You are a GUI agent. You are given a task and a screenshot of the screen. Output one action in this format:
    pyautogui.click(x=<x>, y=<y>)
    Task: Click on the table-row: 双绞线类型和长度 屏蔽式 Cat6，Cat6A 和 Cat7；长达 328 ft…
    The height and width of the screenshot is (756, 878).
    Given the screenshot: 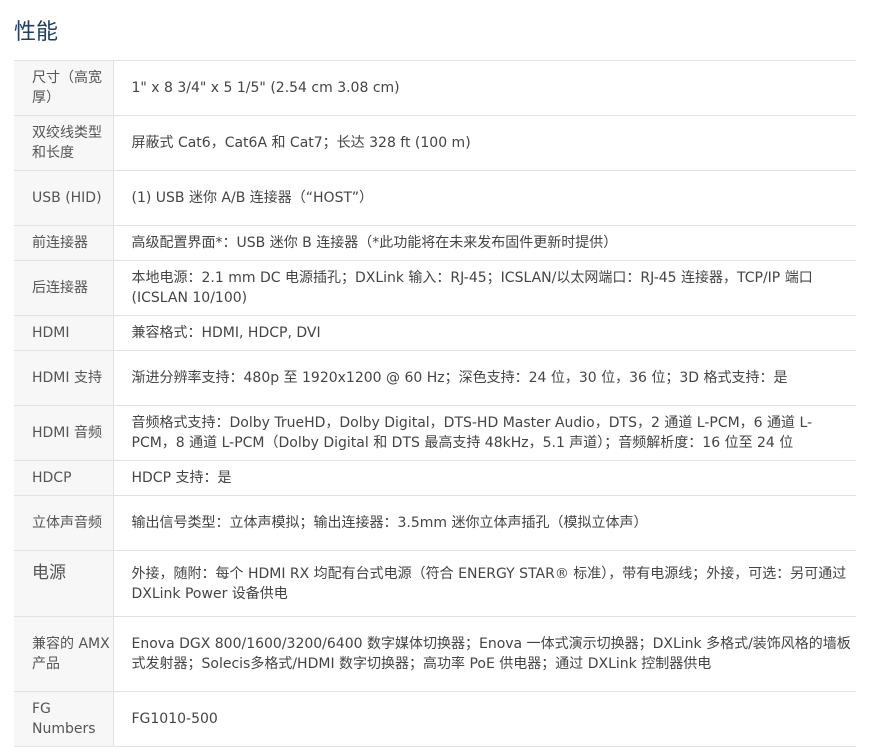 What is the action you would take?
    pyautogui.click(x=435, y=143)
    